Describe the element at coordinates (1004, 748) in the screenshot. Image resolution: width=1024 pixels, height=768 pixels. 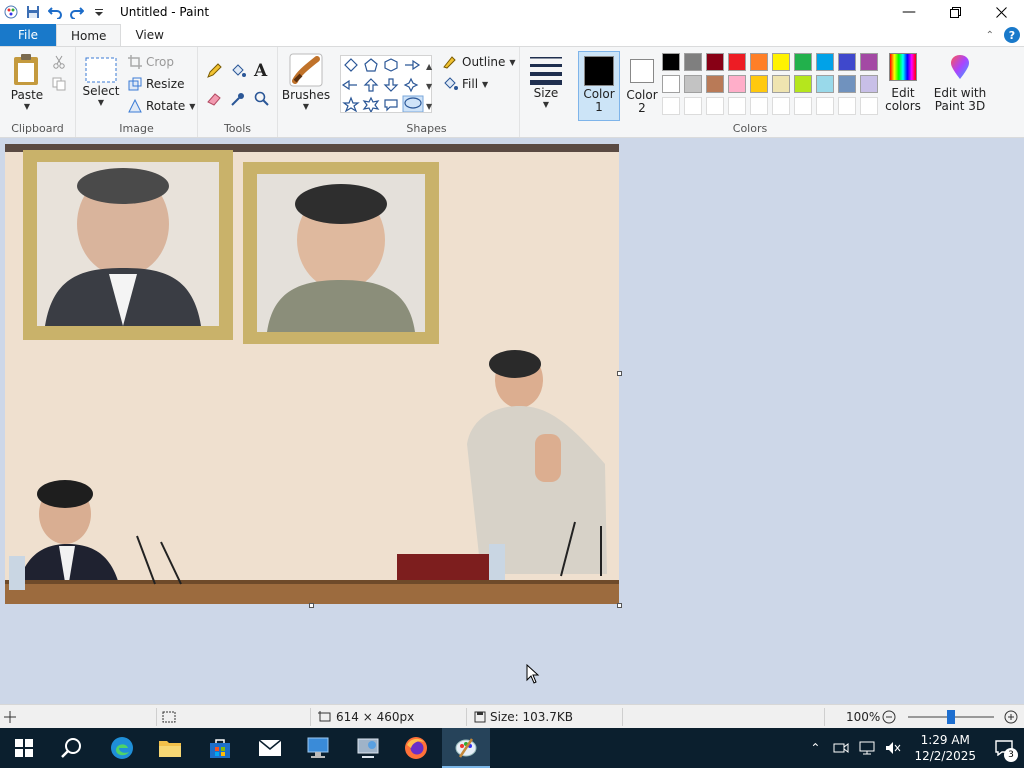
I see `notification-center-button: 3` at that location.